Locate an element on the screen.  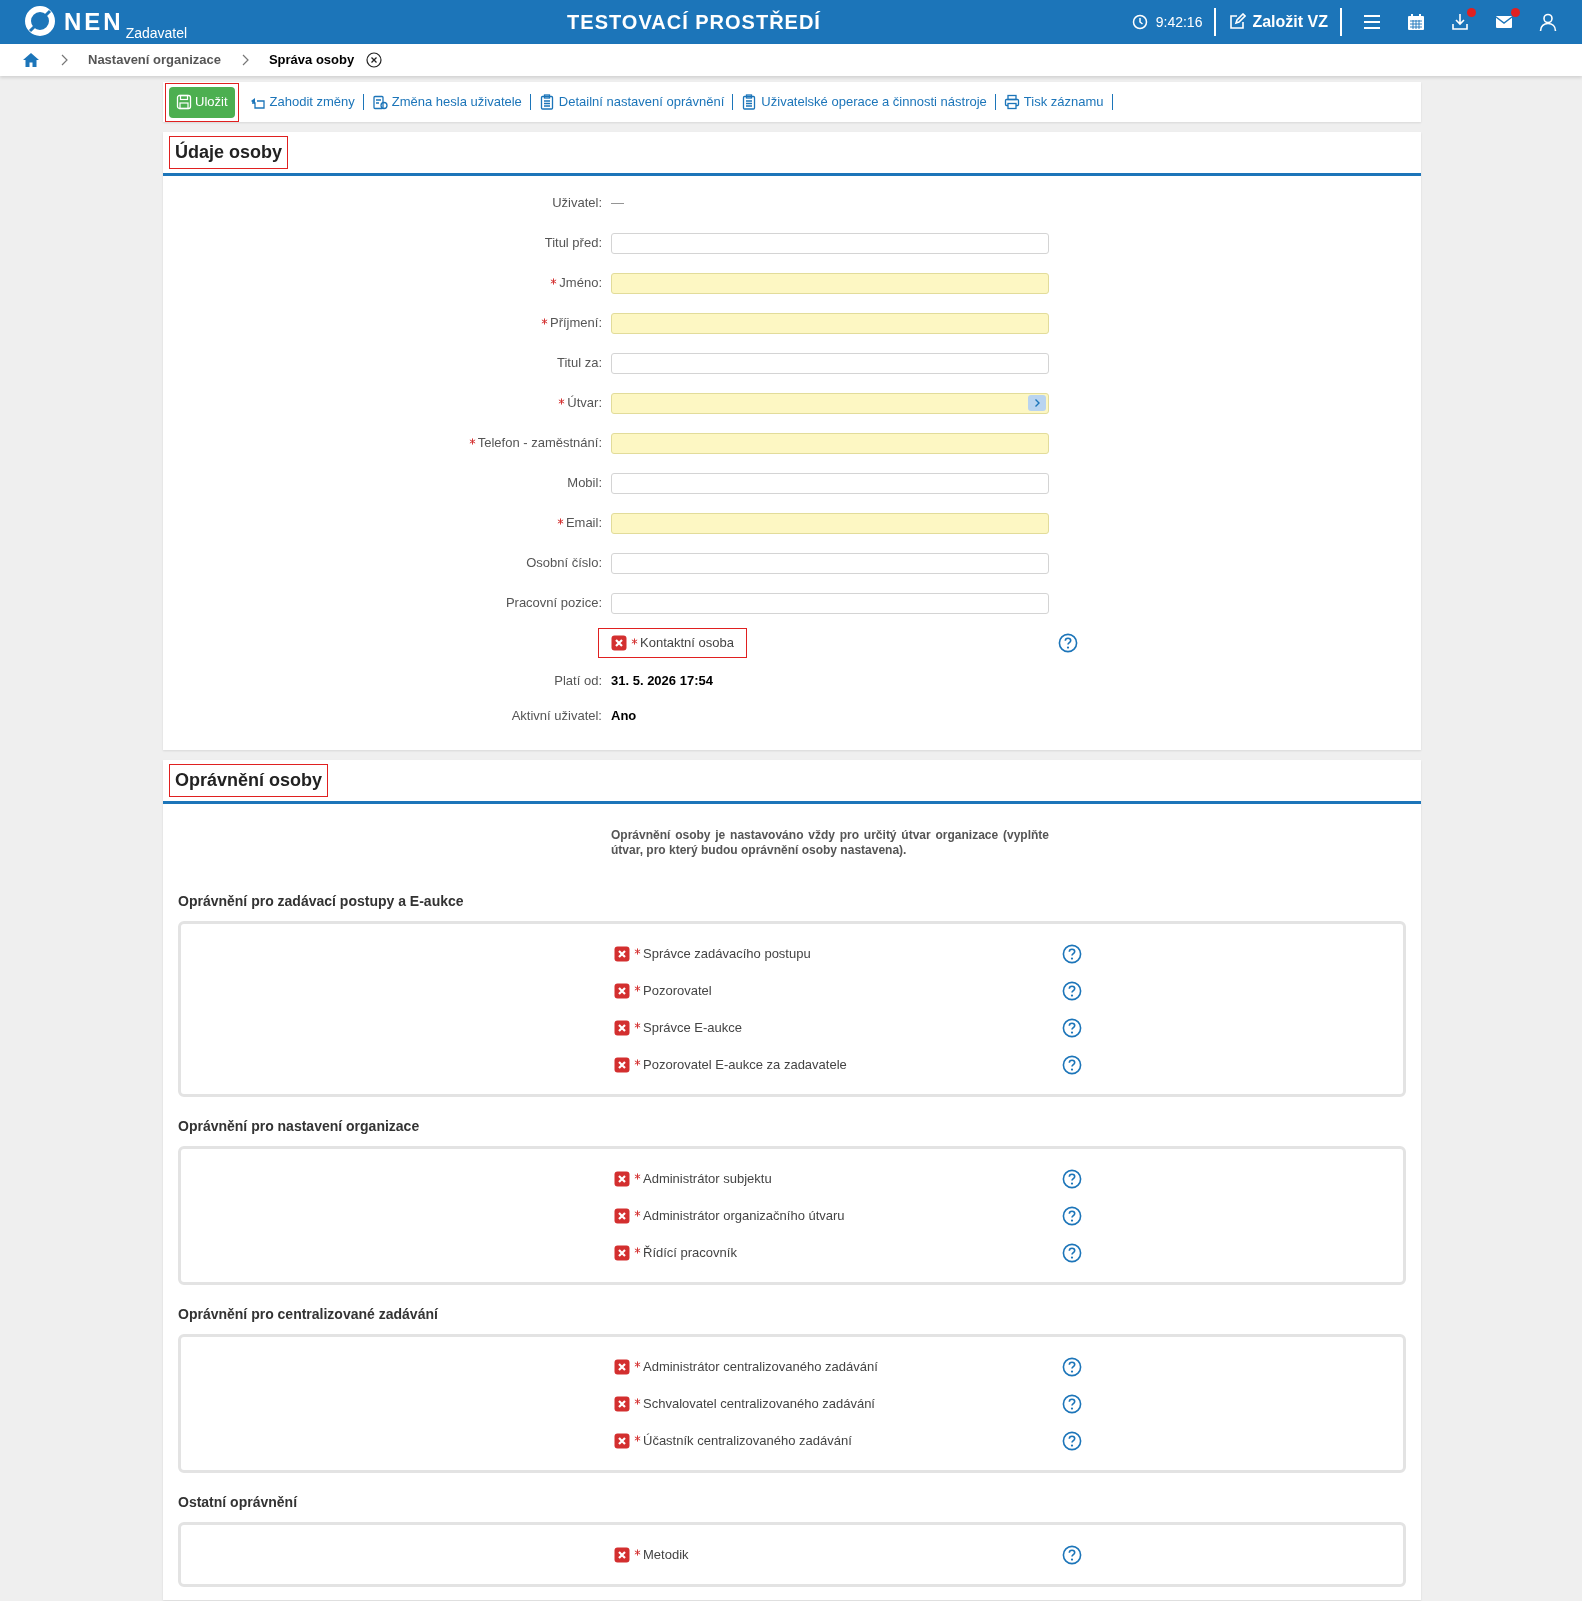
user-icon is located at coordinates (1548, 22).